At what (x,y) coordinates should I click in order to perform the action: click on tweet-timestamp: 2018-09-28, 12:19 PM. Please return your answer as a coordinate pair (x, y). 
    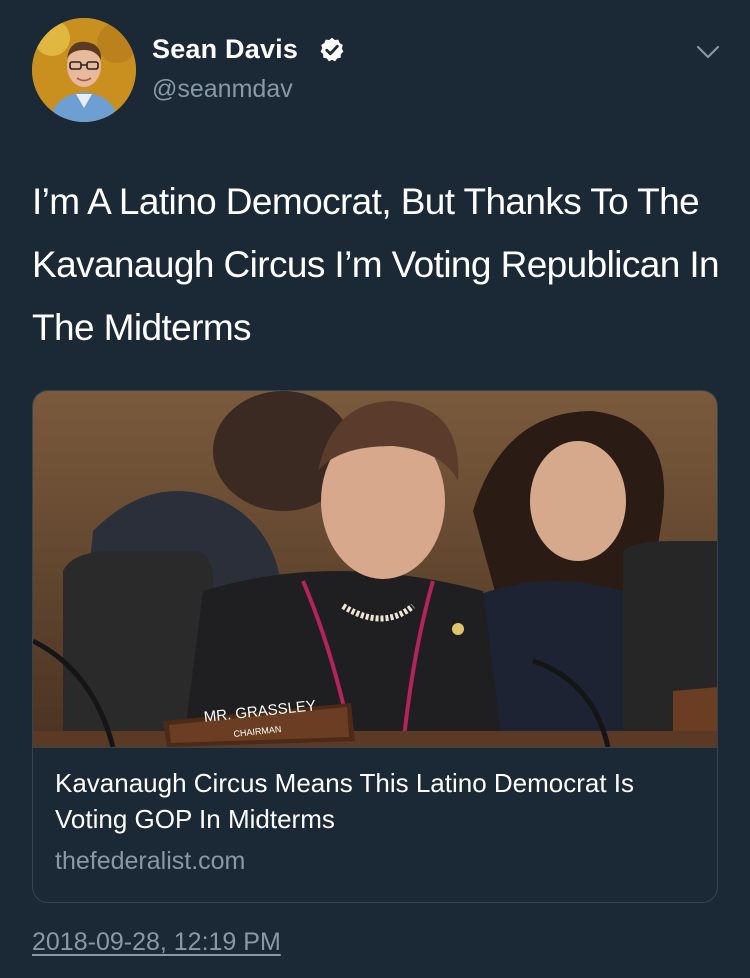
    Looking at the image, I should click on (156, 942).